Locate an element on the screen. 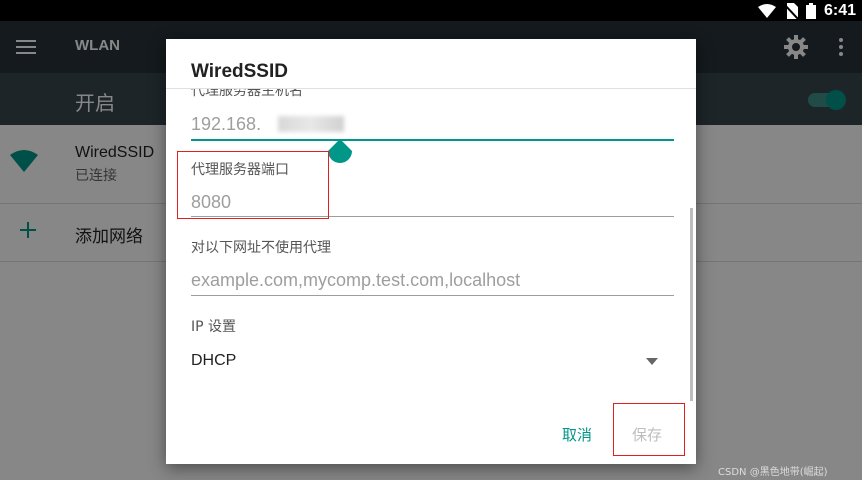 The height and width of the screenshot is (480, 862). text-cursor-handle is located at coordinates (340, 151).